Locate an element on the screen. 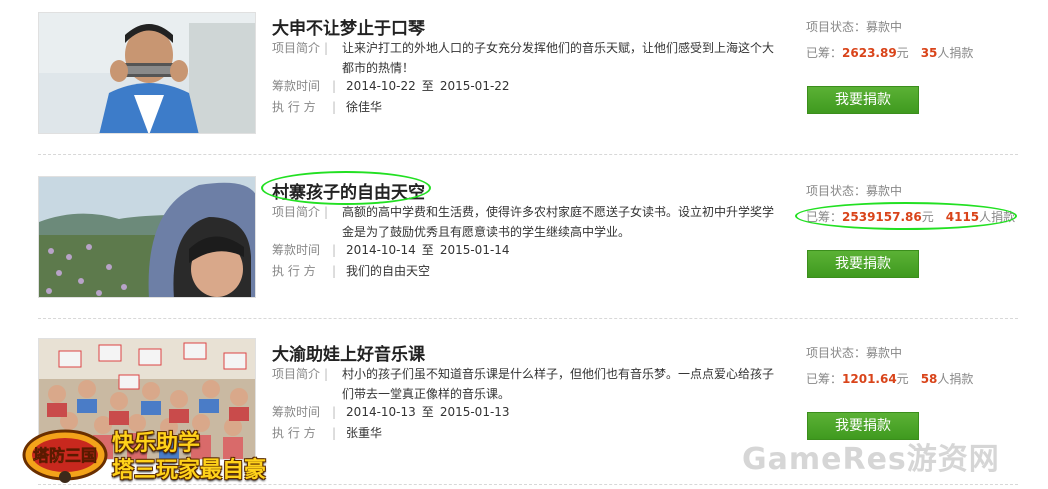 The width and height of the screenshot is (1048, 489). start-date: 2014-10-22 is located at coordinates (381, 86).